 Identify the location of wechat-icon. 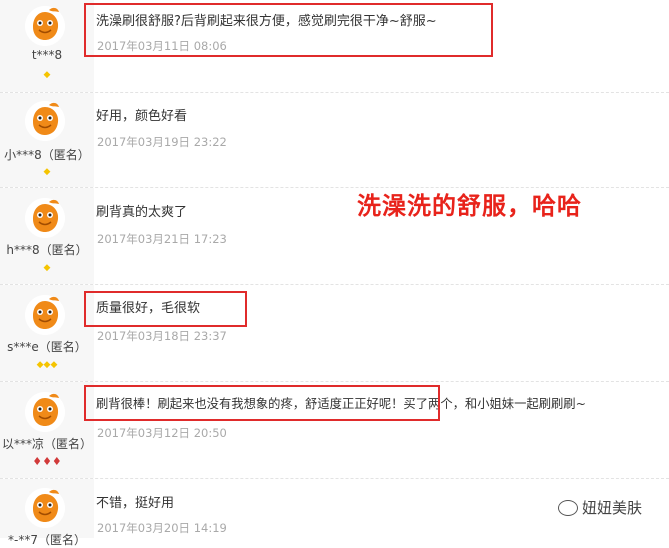
(568, 507).